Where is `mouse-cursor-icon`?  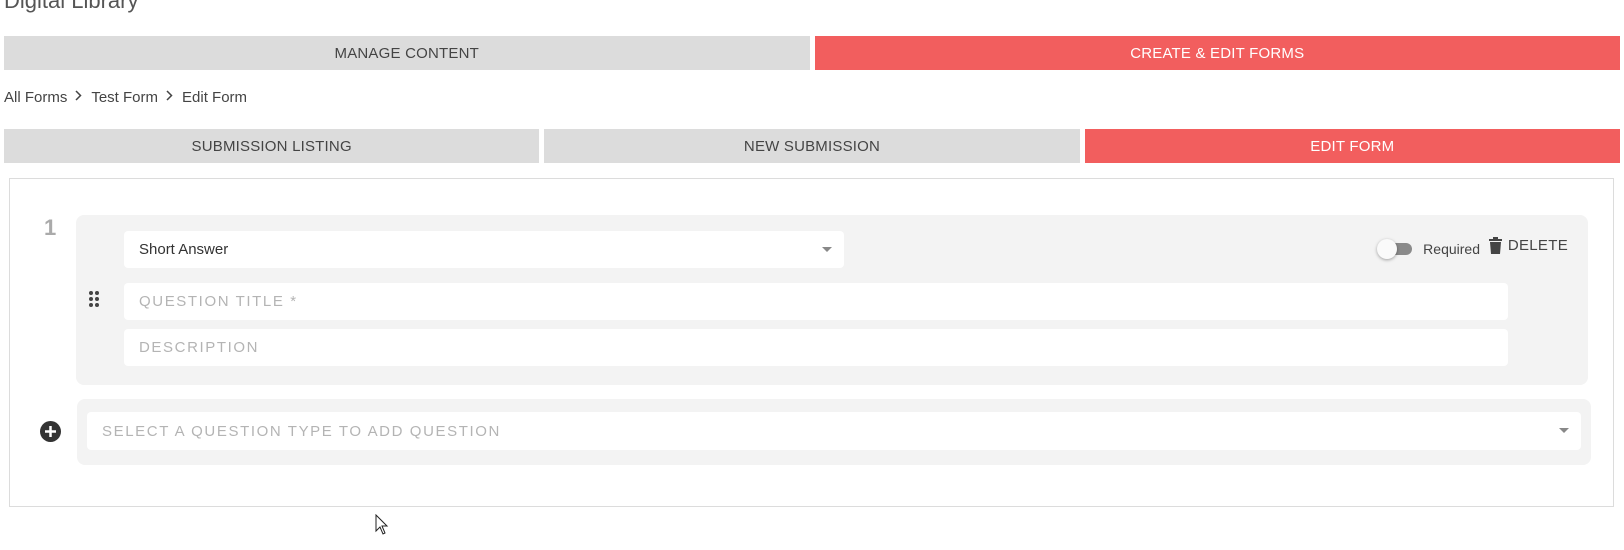 mouse-cursor-icon is located at coordinates (382, 524).